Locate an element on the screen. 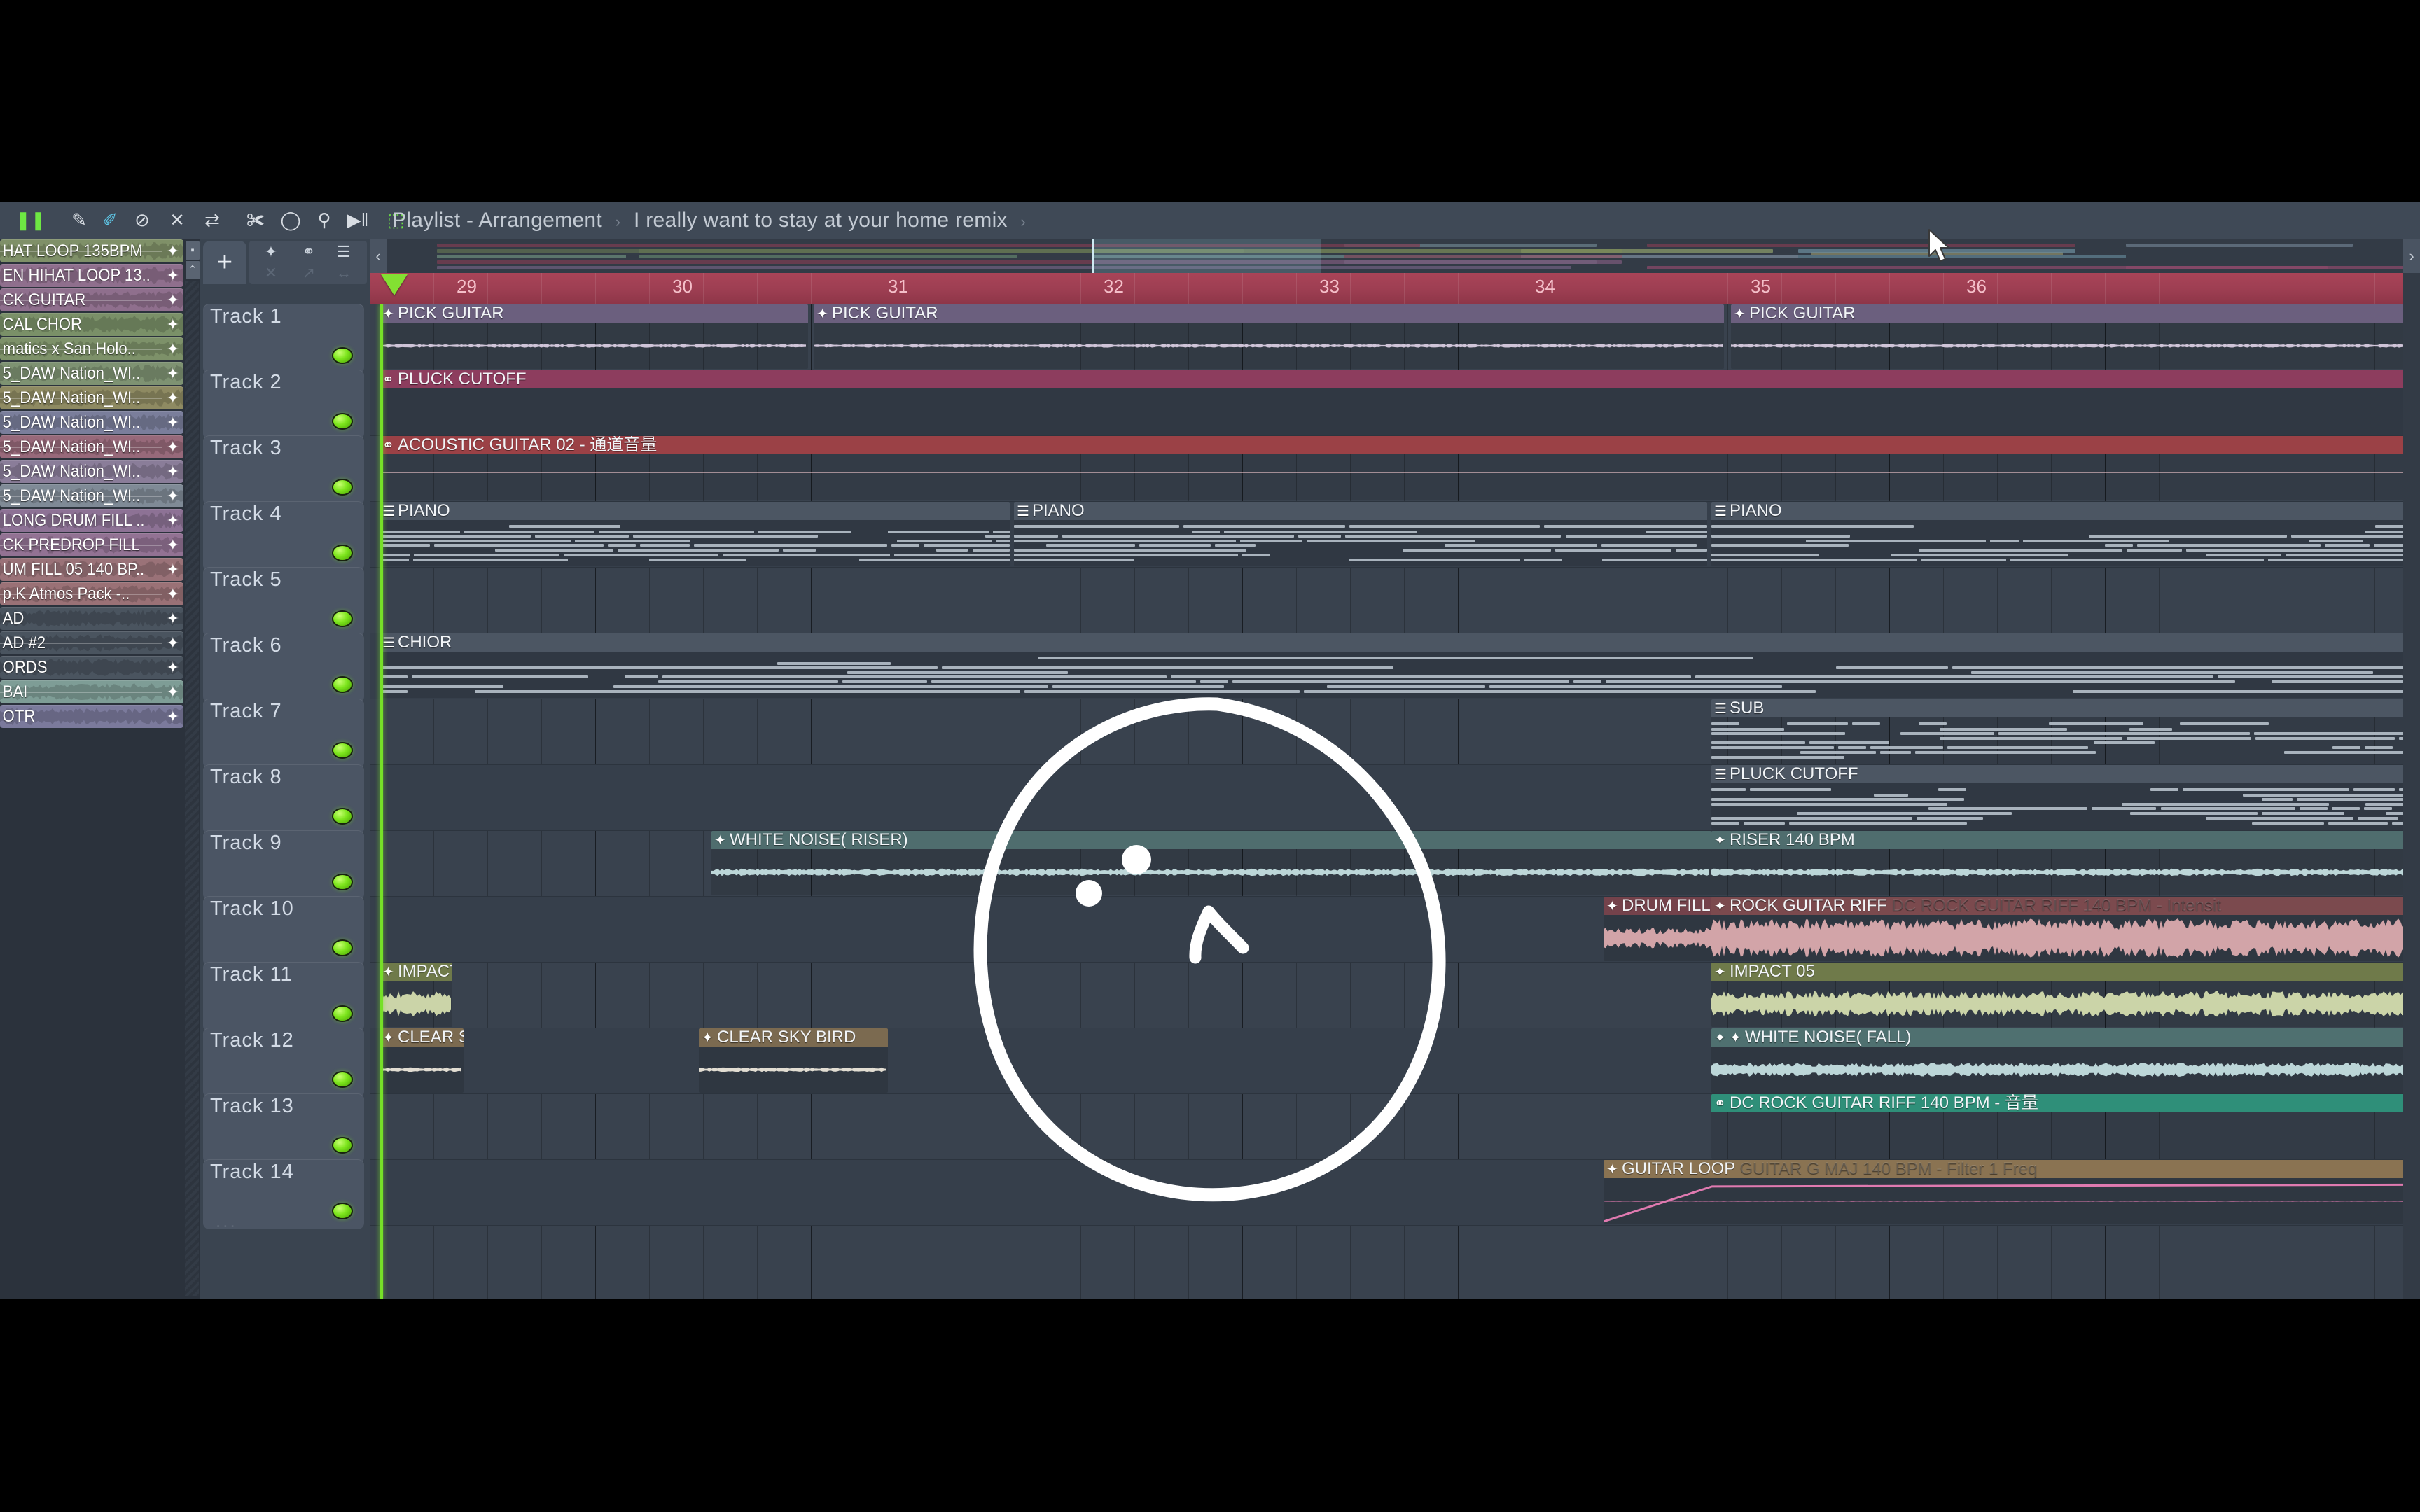 This screenshot has width=2420, height=1512. delete-icon: ⊘ is located at coordinates (142, 220).